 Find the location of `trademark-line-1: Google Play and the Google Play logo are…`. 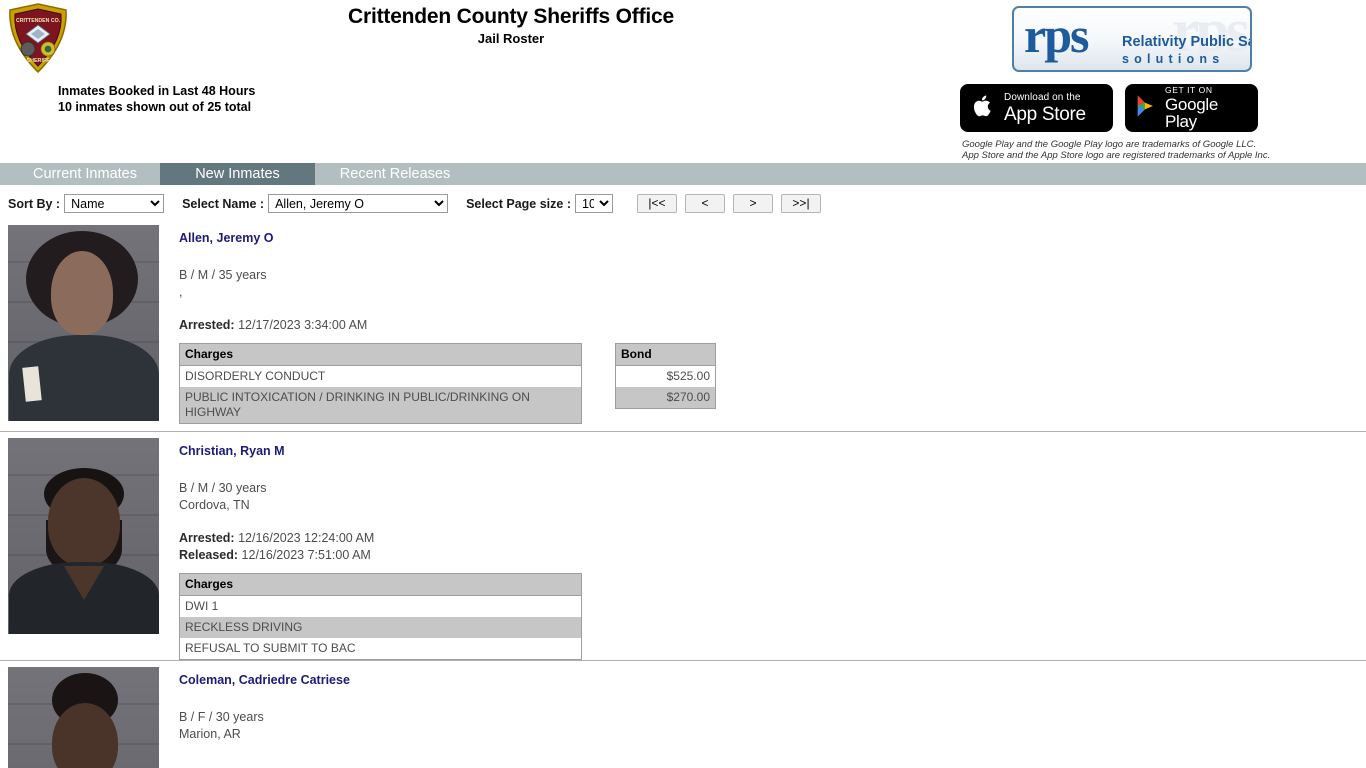

trademark-line-1: Google Play and the Google Play logo are… is located at coordinates (1109, 144).